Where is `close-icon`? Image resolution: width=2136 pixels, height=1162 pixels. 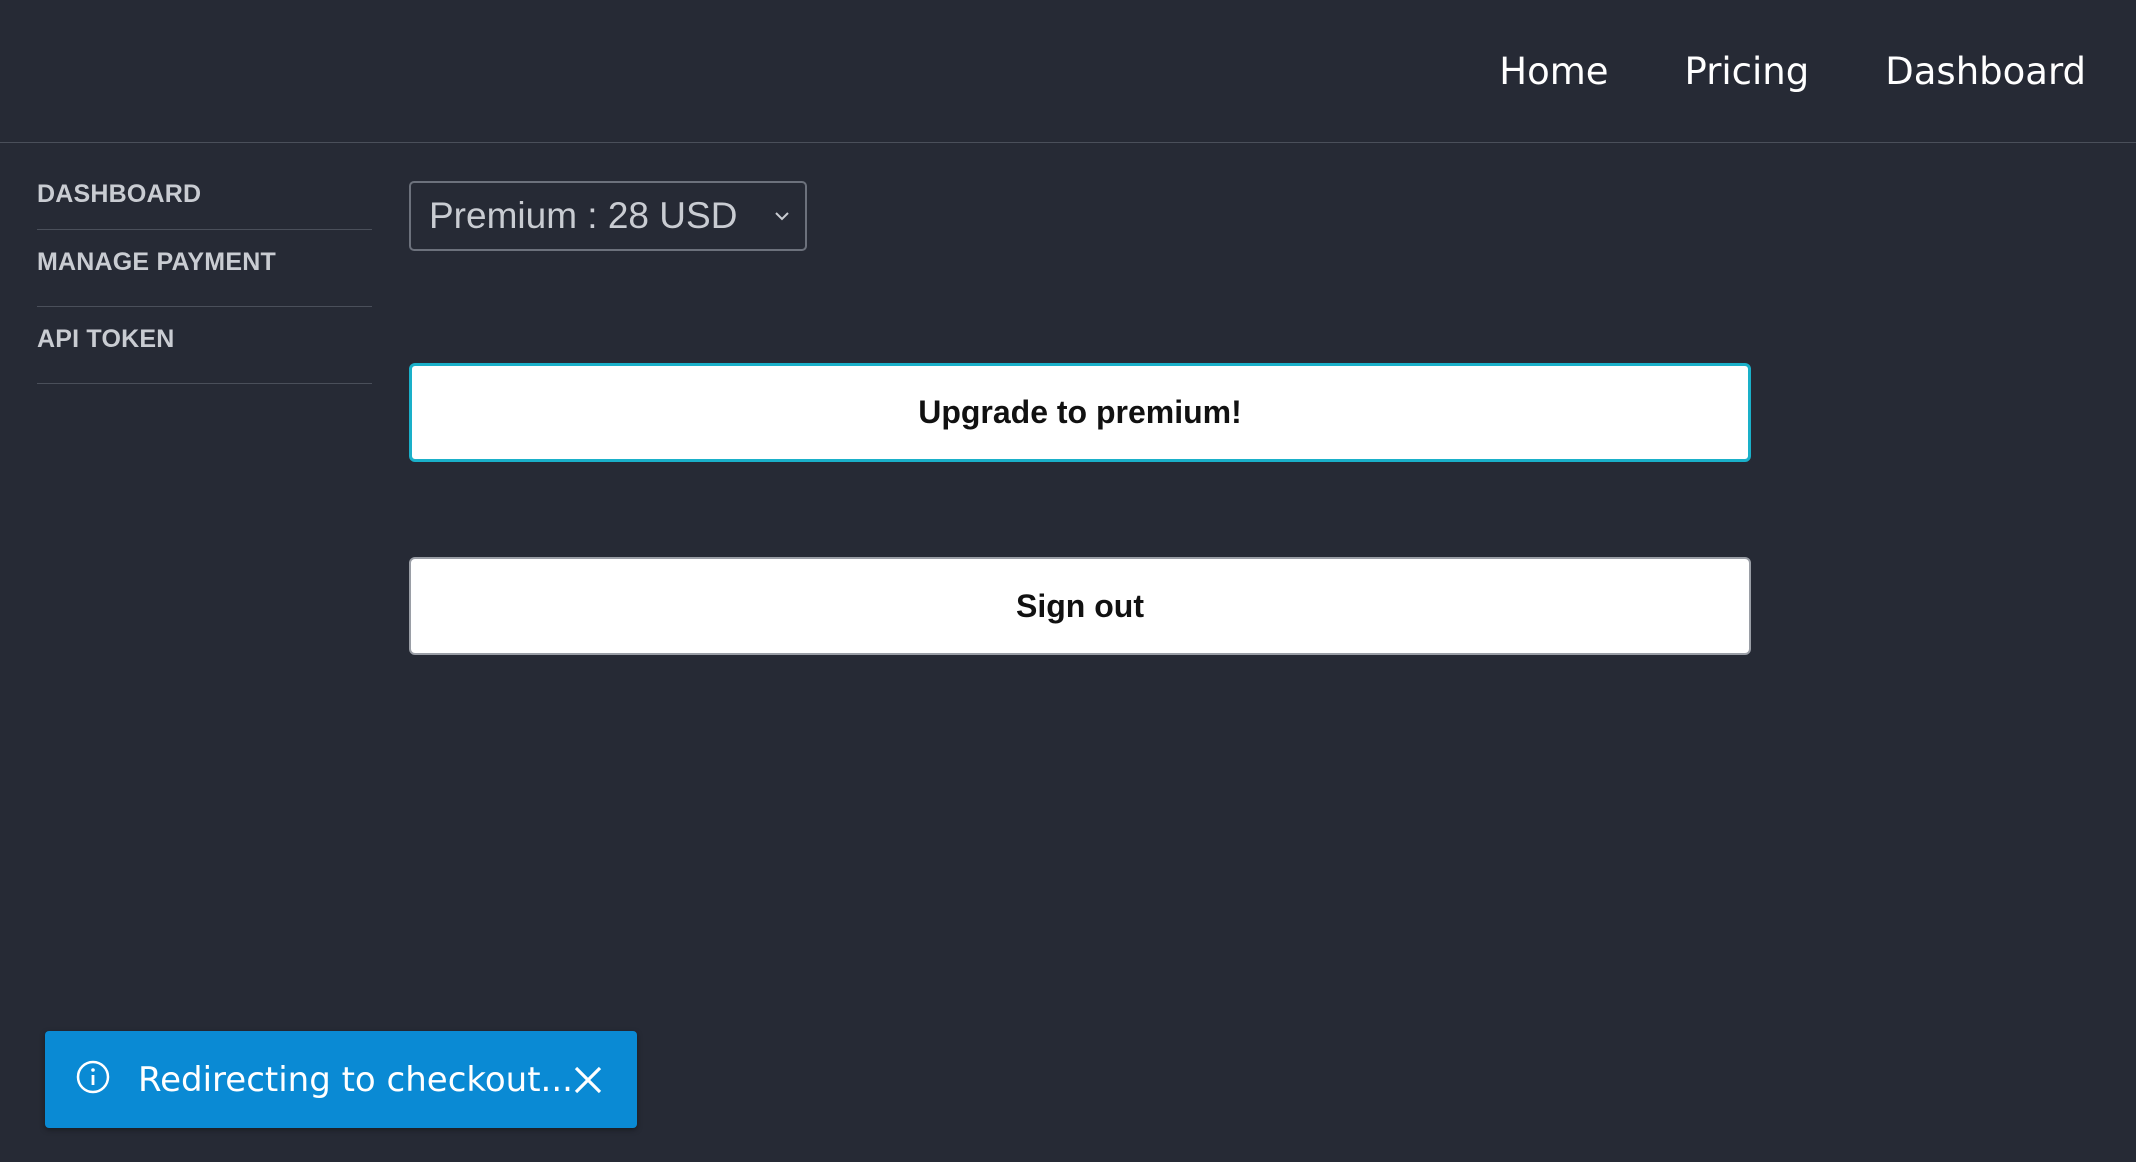
close-icon is located at coordinates (588, 1080).